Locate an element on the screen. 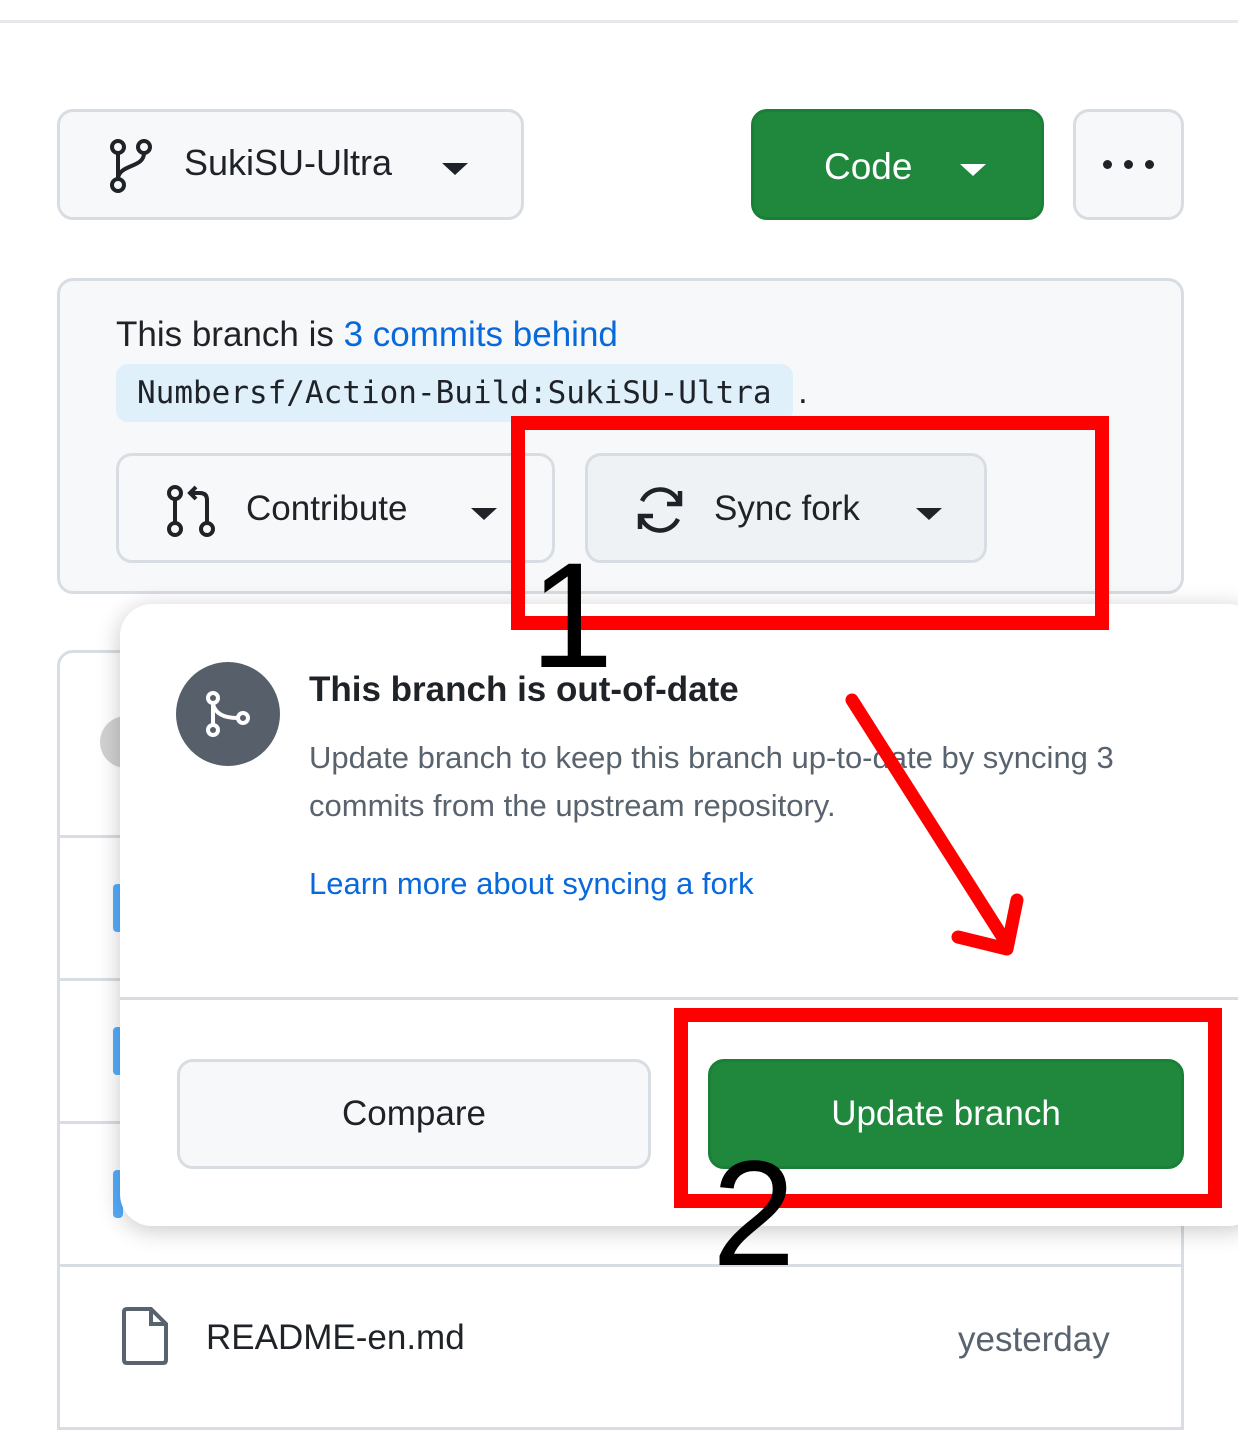 Image resolution: width=1238 pixels, height=1430 pixels. annotation-step-1: 1 is located at coordinates (572, 615).